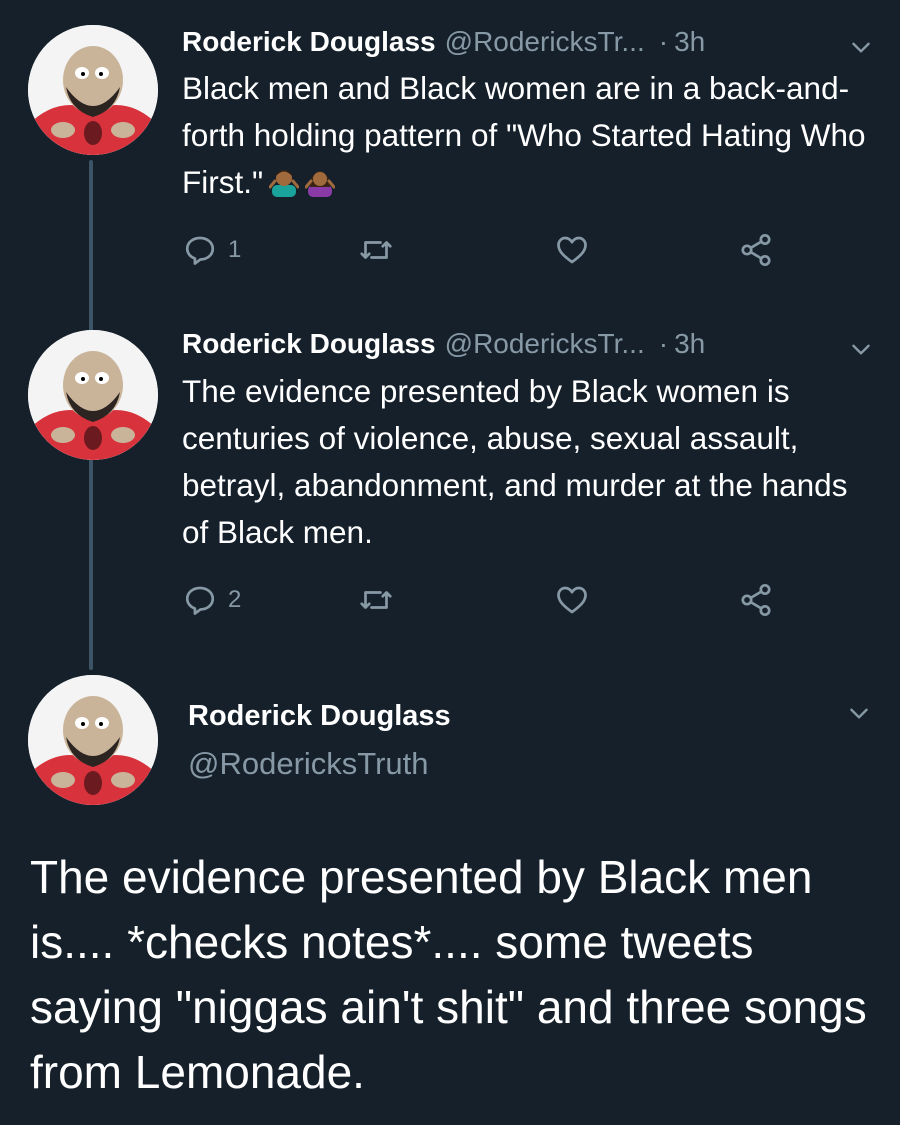  Describe the element at coordinates (308, 764) in the screenshot. I see `author-handle: @RodericksTruth` at that location.